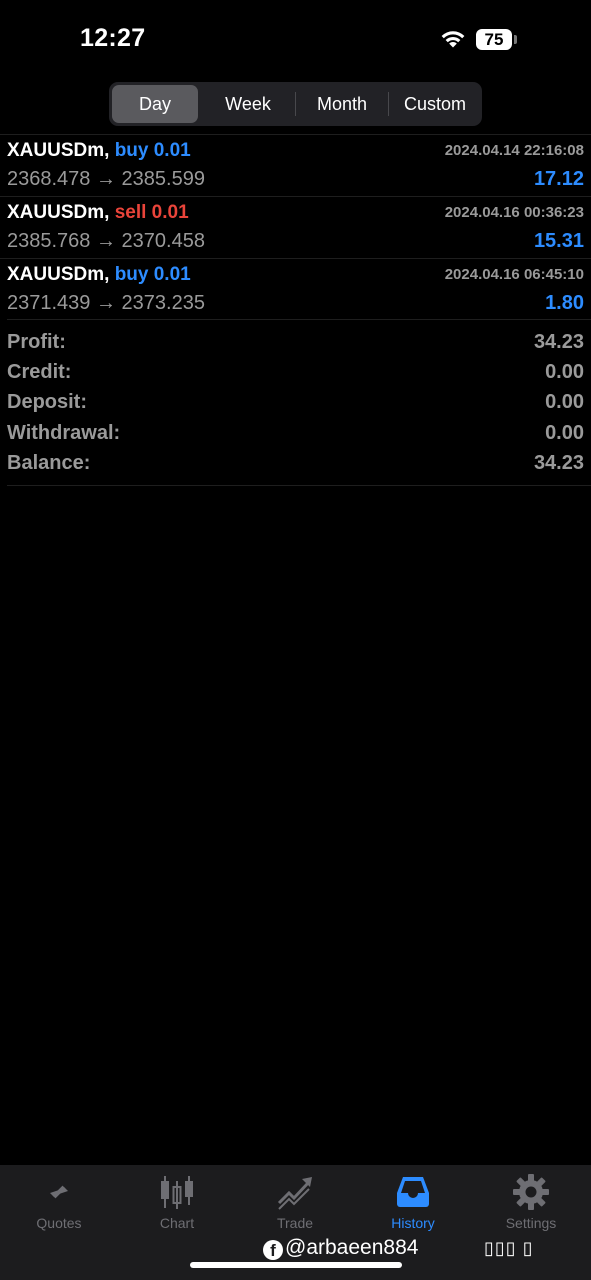 The image size is (591, 1280). Describe the element at coordinates (106, 241) in the screenshot. I see `deal-prices: 2385.768 → 2370.458` at that location.